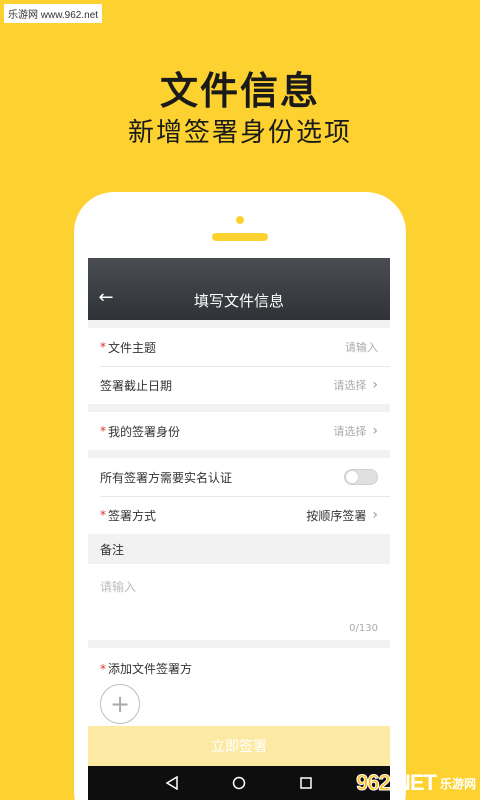 This screenshot has height=800, width=480. I want to click on sign-method-row: * 签署方式 按顺序签署 ›, so click(239, 515).